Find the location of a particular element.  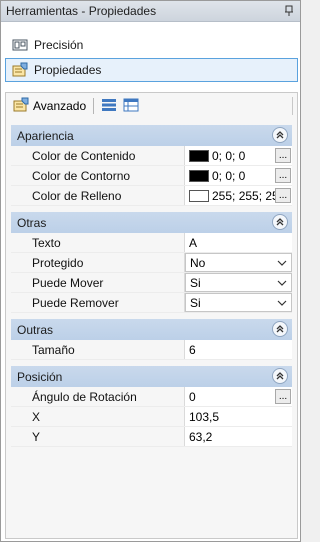

category-posicion: Posición is located at coordinates (151, 376).